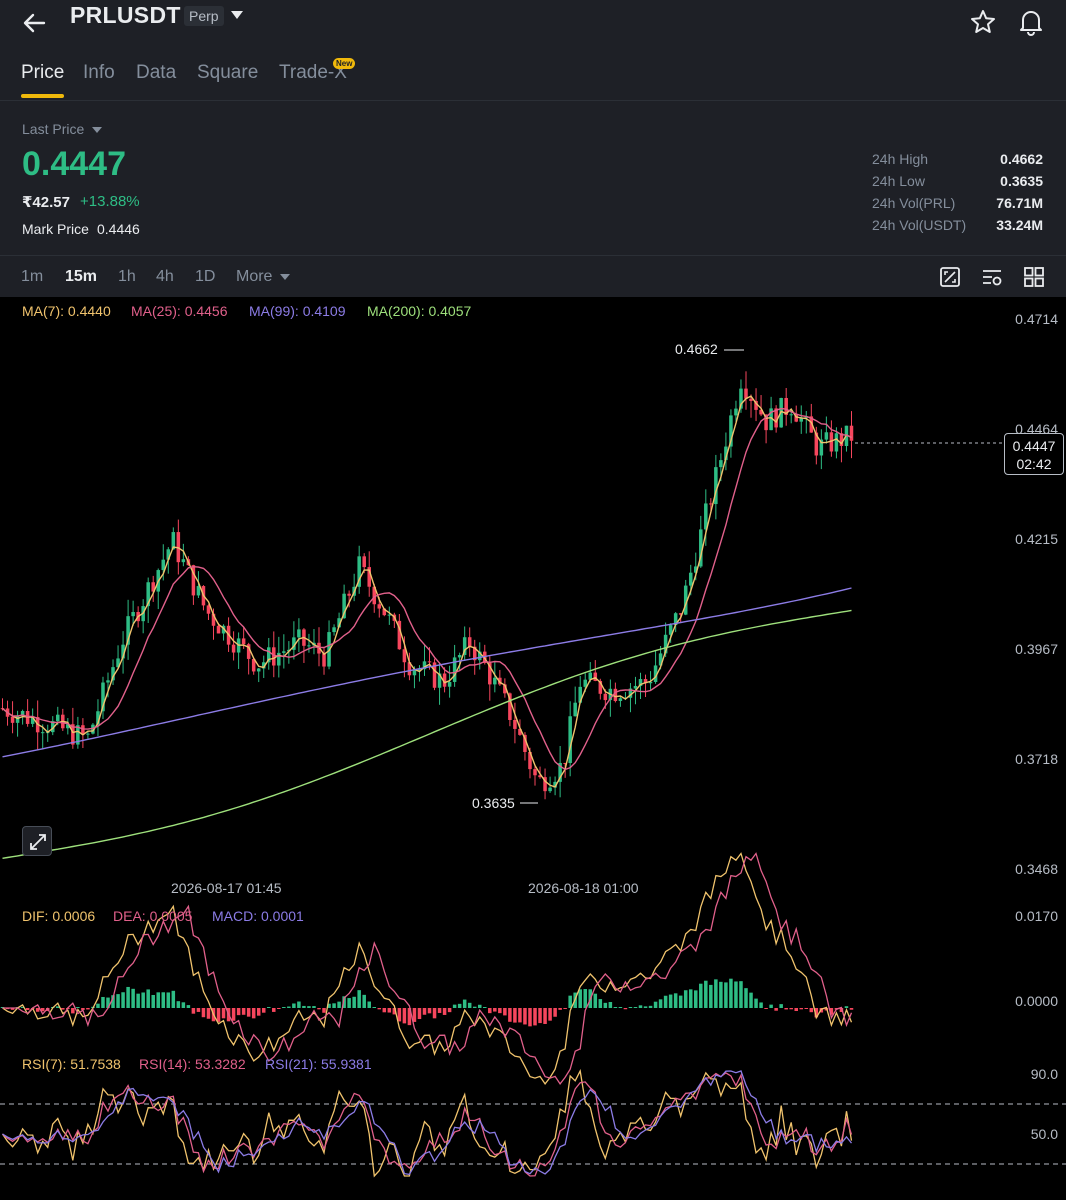 This screenshot has width=1066, height=1200. Describe the element at coordinates (983, 22) in the screenshot. I see `star-icon` at that location.